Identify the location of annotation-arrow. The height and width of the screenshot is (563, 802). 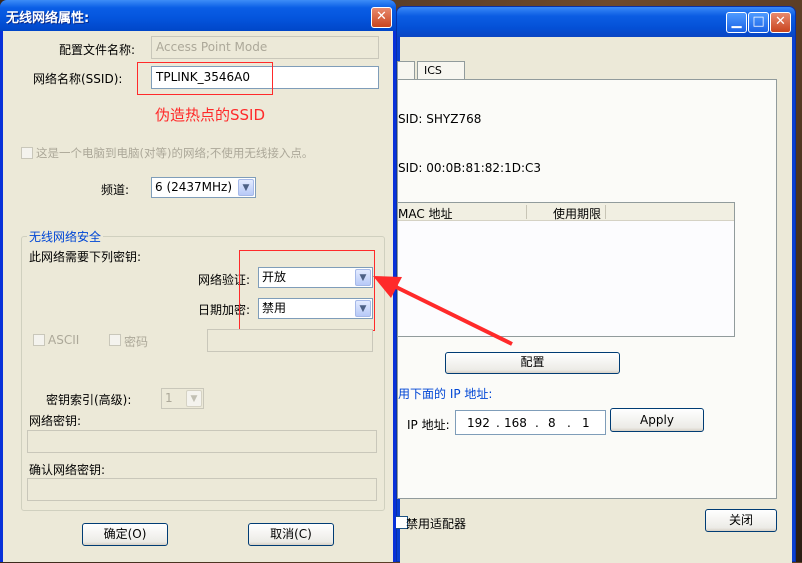
(443, 311).